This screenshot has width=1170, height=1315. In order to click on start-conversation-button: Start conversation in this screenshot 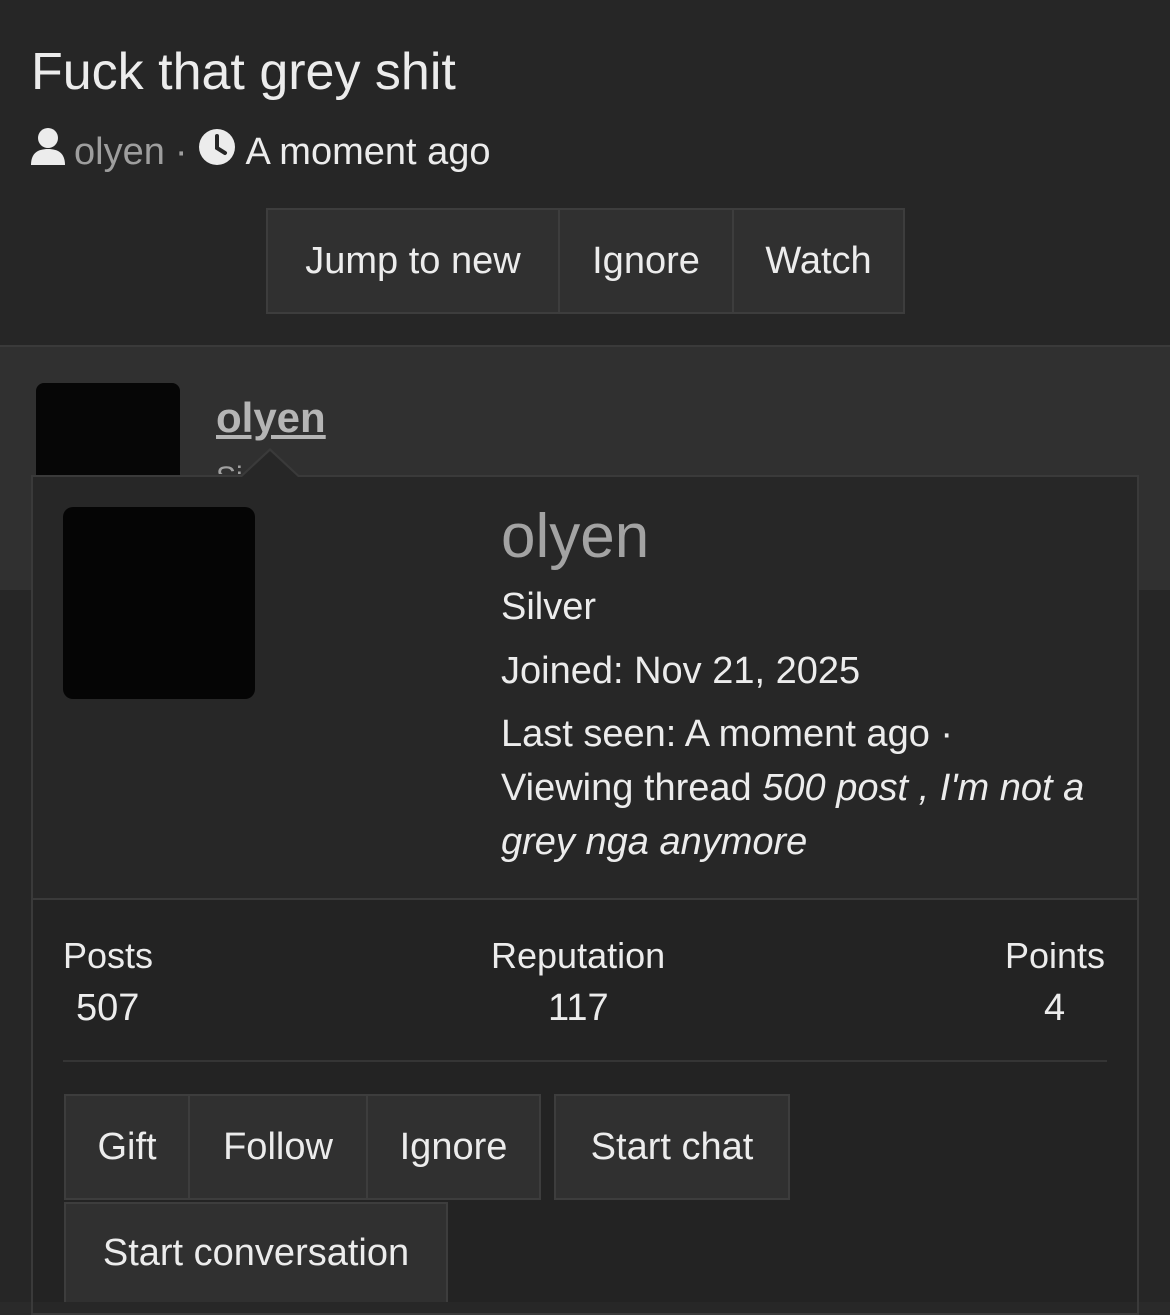, I will do `click(256, 1252)`.